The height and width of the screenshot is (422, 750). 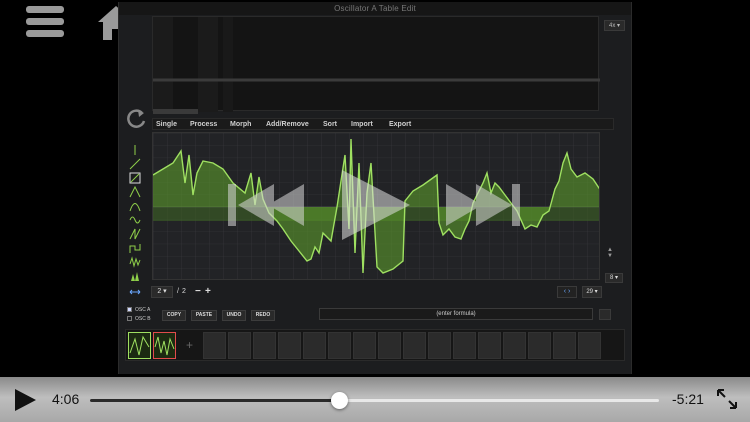 What do you see at coordinates (139, 345) in the screenshot?
I see `frame-thumbnail` at bounding box center [139, 345].